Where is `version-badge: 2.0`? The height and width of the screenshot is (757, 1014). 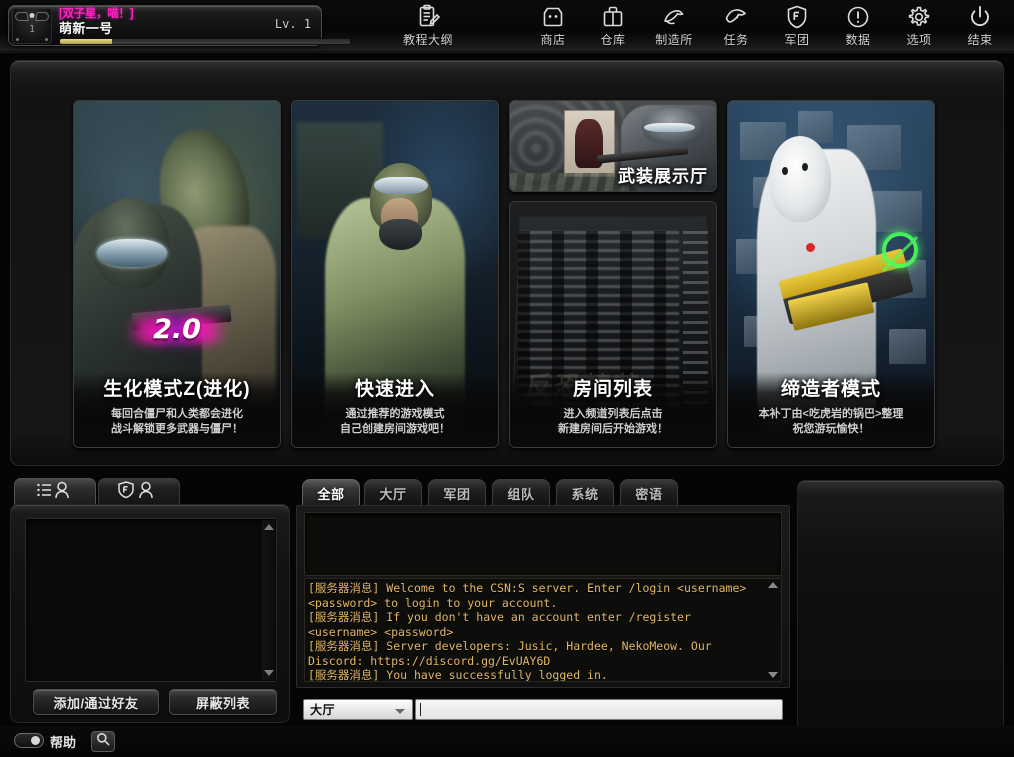 version-badge: 2.0 is located at coordinates (177, 329).